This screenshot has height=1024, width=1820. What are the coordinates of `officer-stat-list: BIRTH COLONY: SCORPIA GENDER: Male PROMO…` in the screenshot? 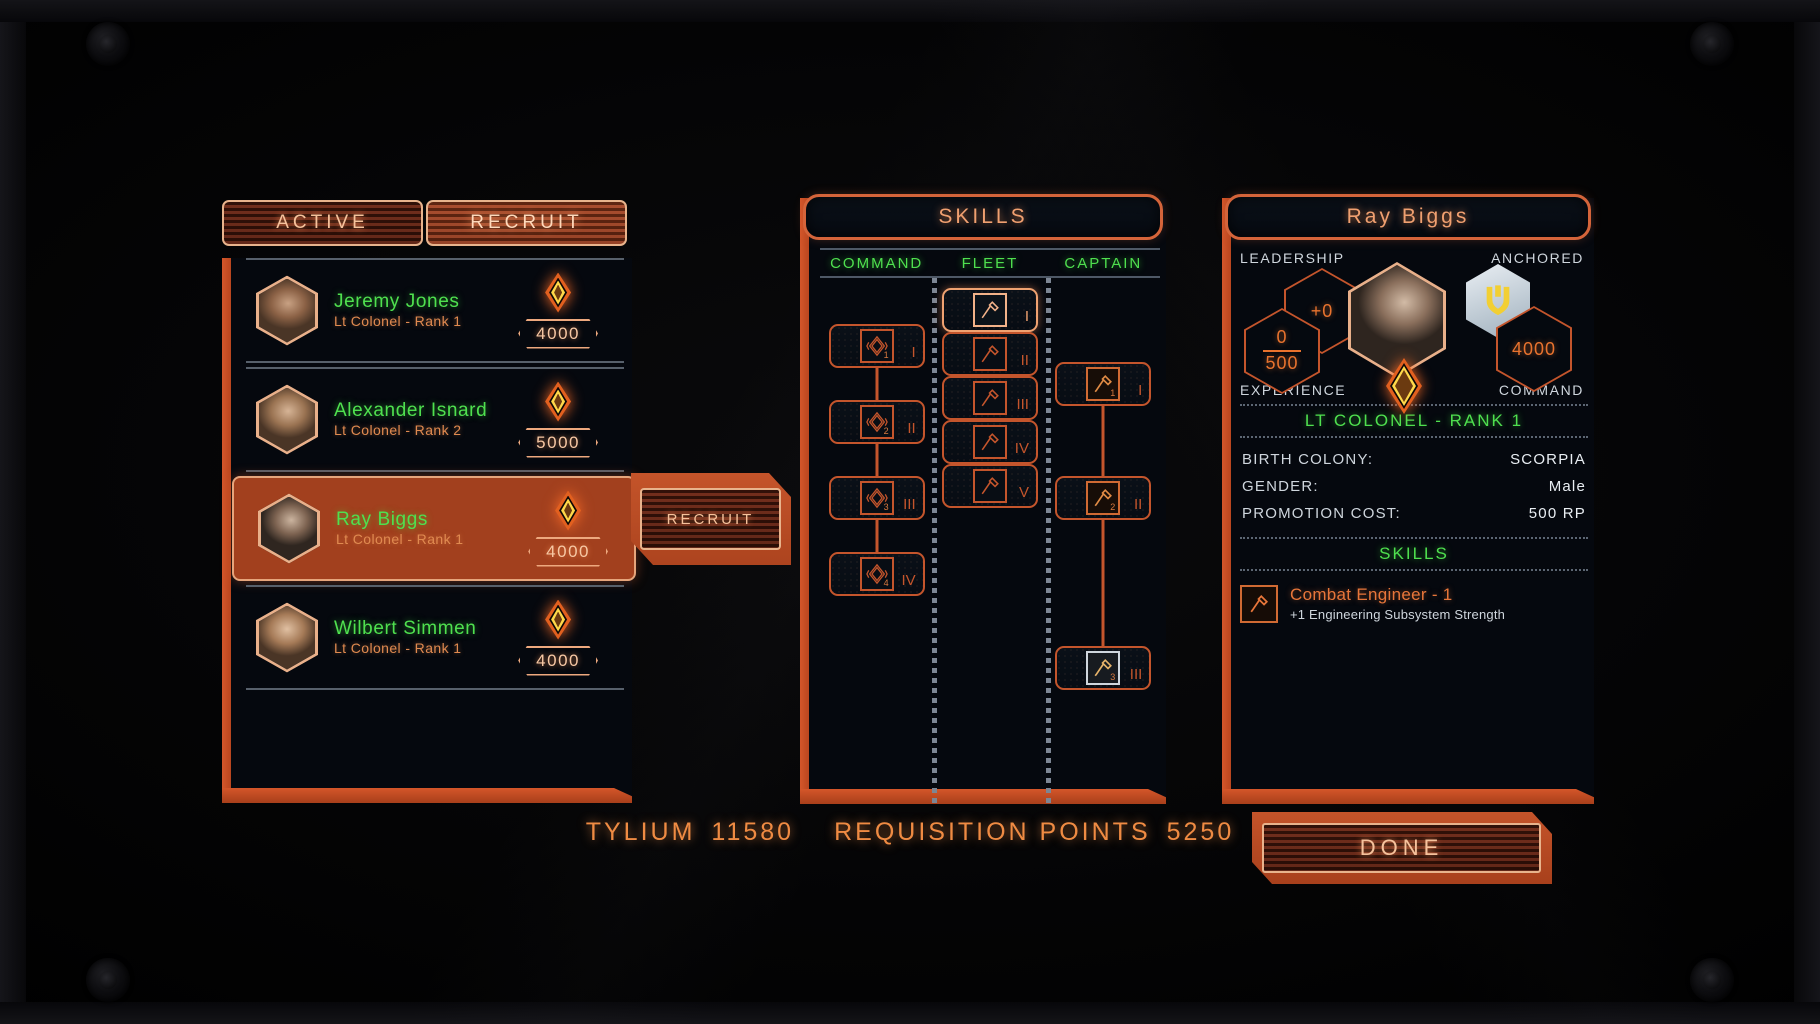 It's located at (1414, 486).